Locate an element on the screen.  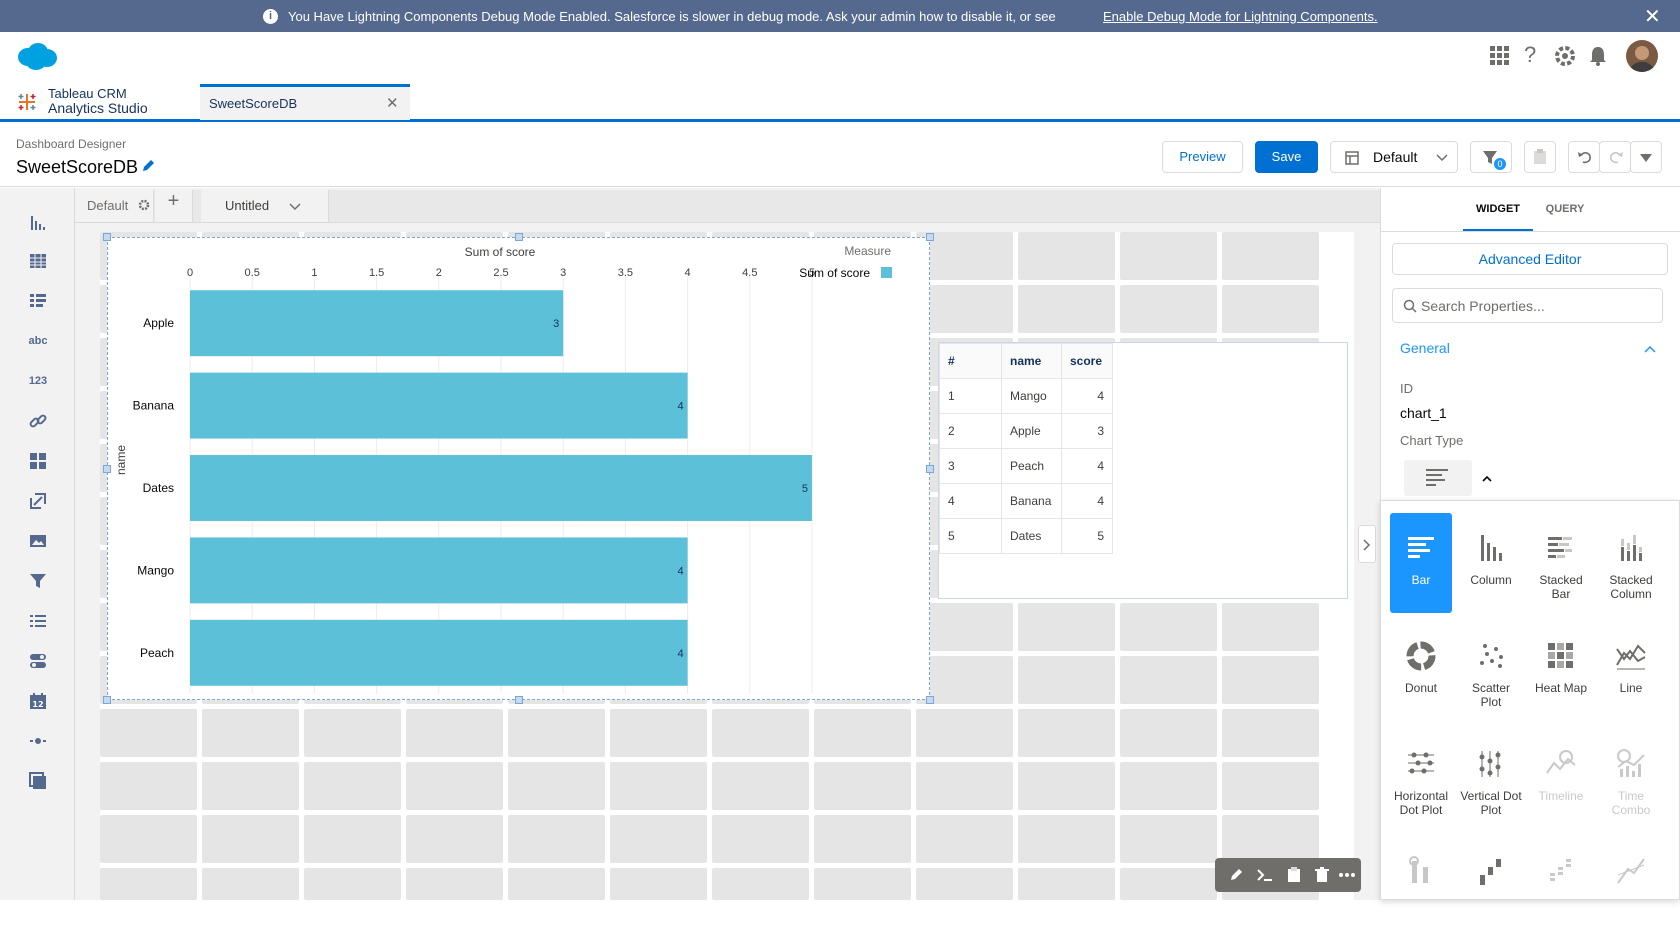
text-widget-icon: abc is located at coordinates (38, 341).